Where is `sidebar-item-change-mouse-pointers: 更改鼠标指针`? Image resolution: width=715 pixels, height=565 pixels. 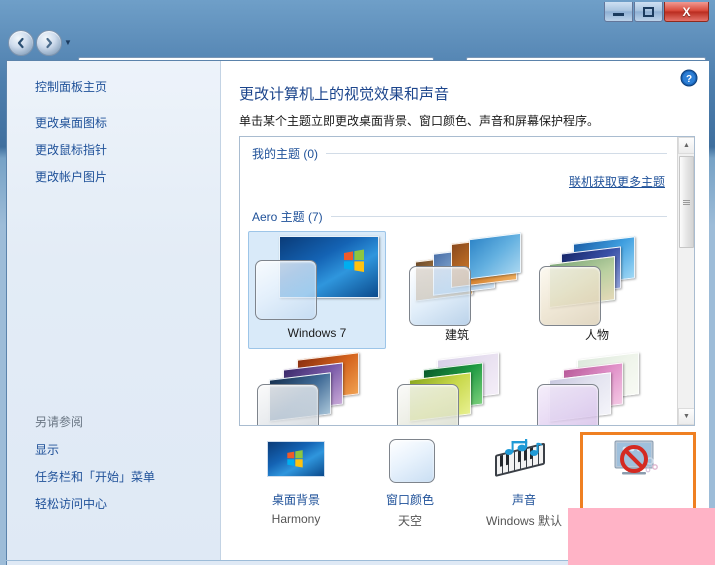 sidebar-item-change-mouse-pointers: 更改鼠标指针 is located at coordinates (114, 149).